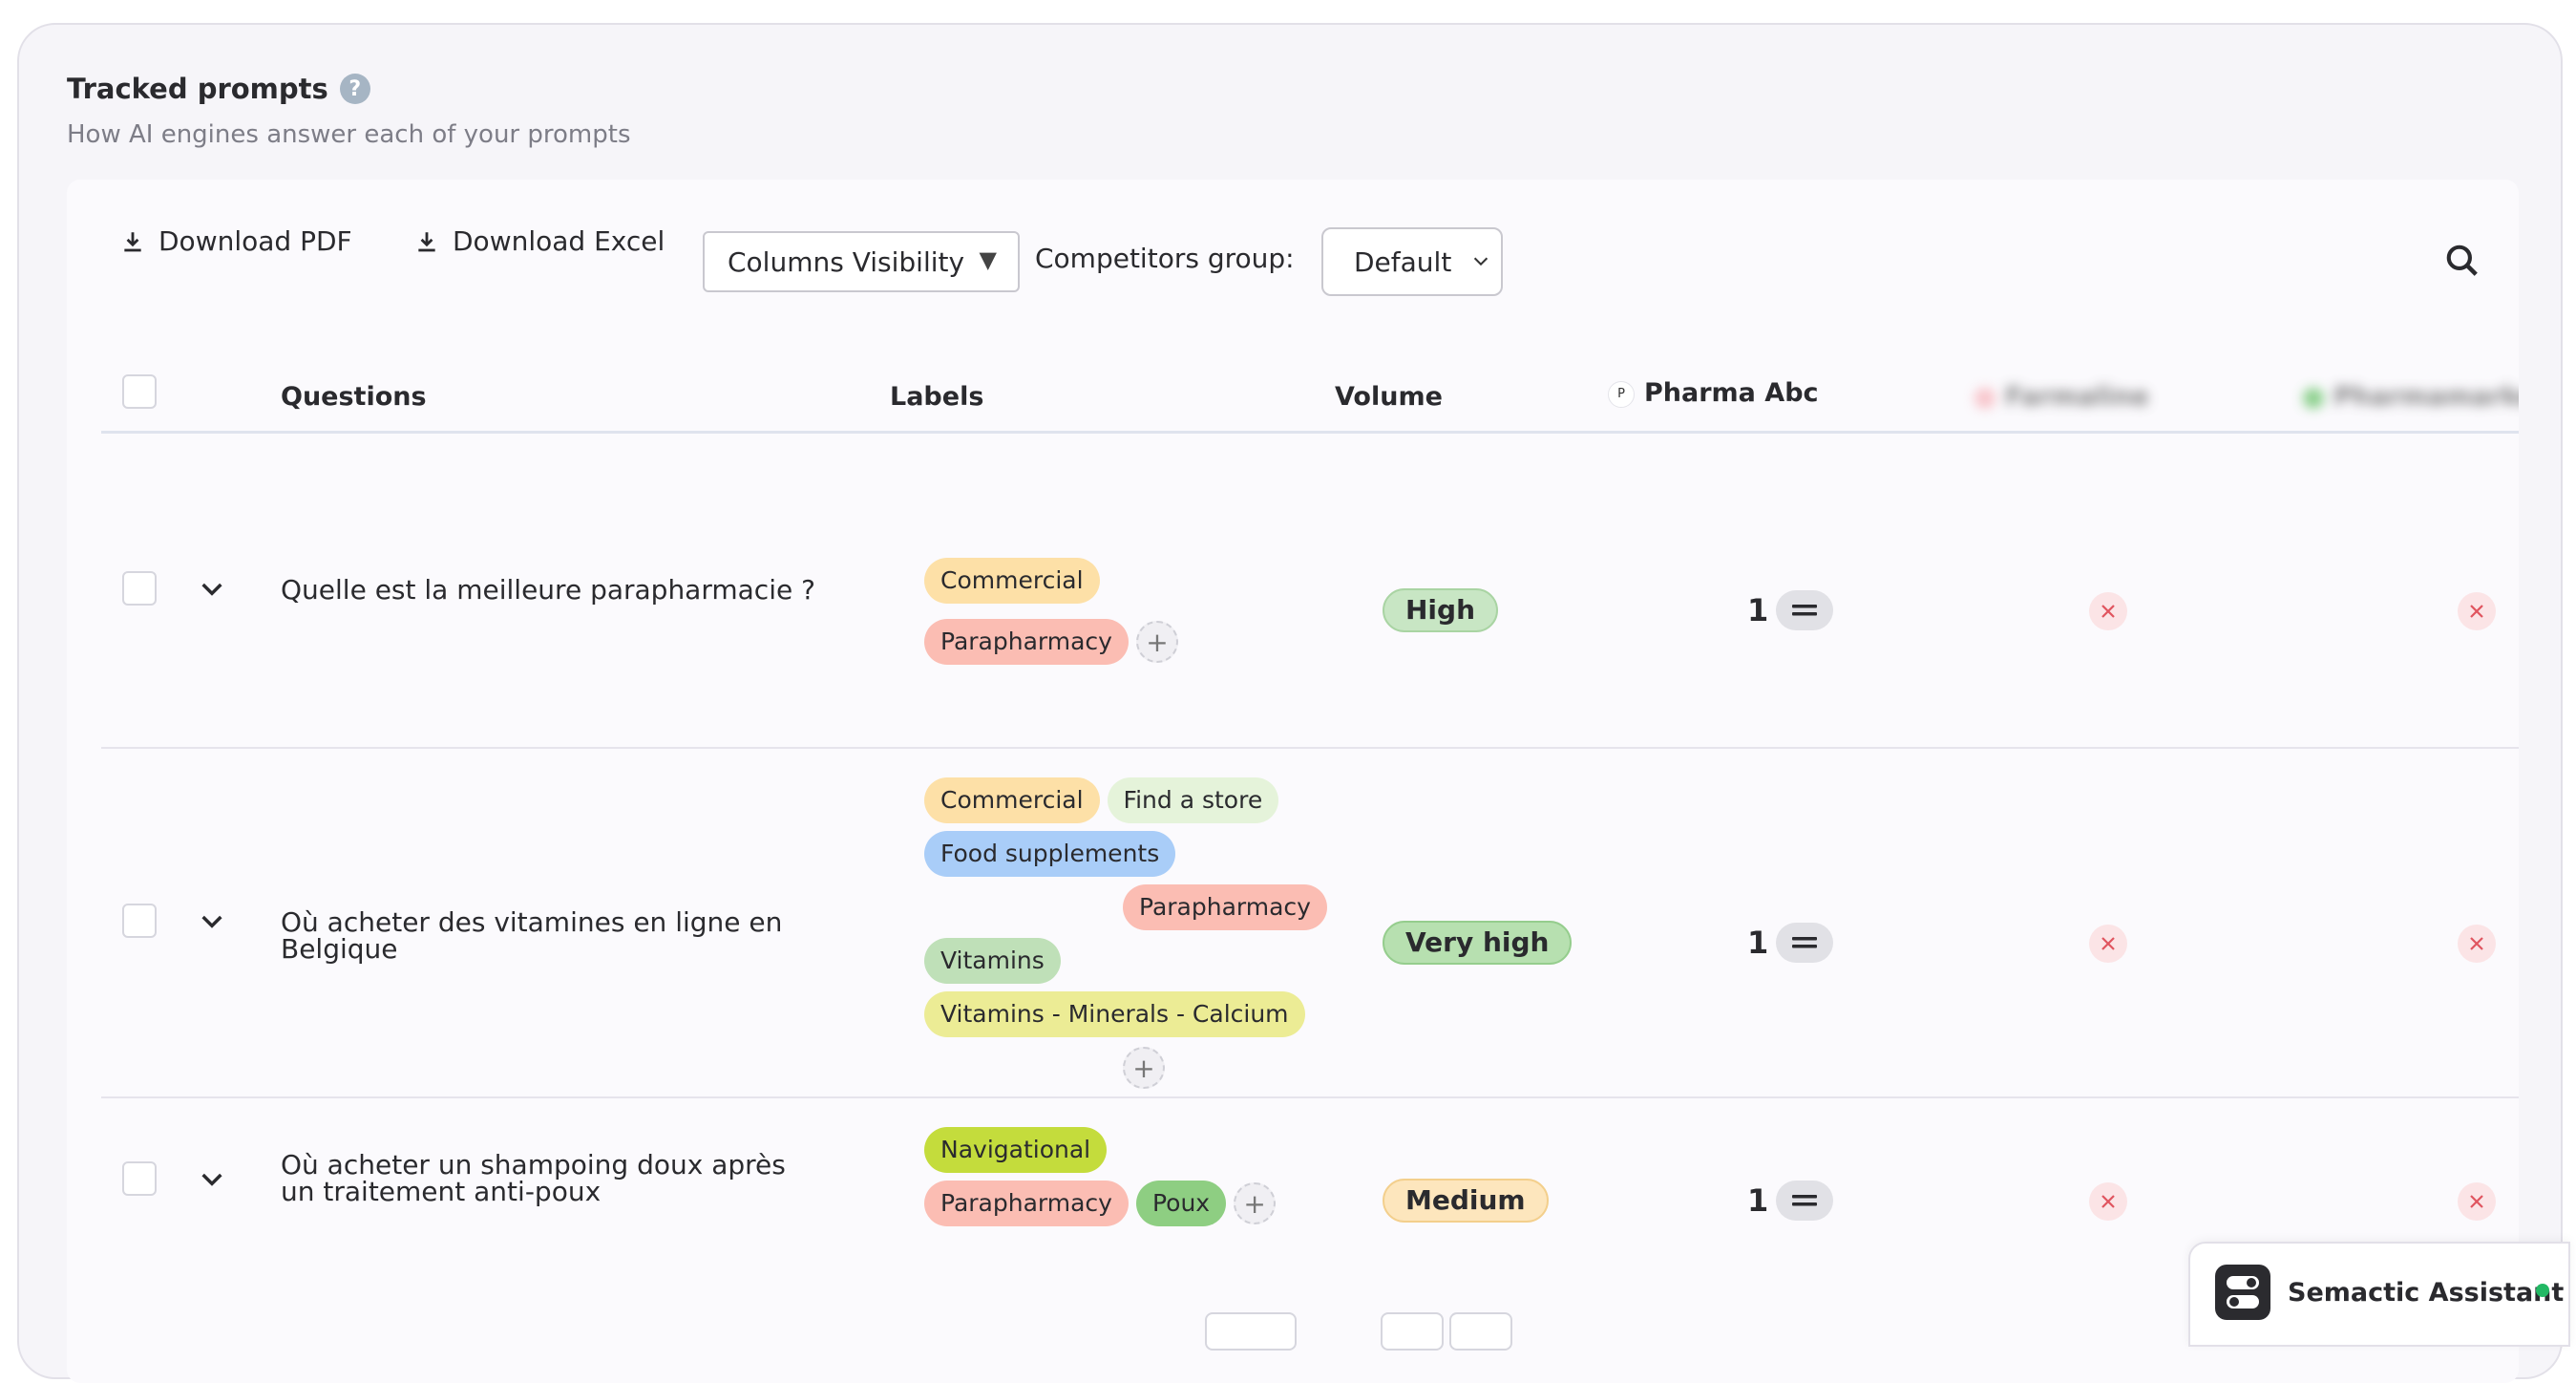  What do you see at coordinates (1621, 394) in the screenshot?
I see `brand-avatar: P` at bounding box center [1621, 394].